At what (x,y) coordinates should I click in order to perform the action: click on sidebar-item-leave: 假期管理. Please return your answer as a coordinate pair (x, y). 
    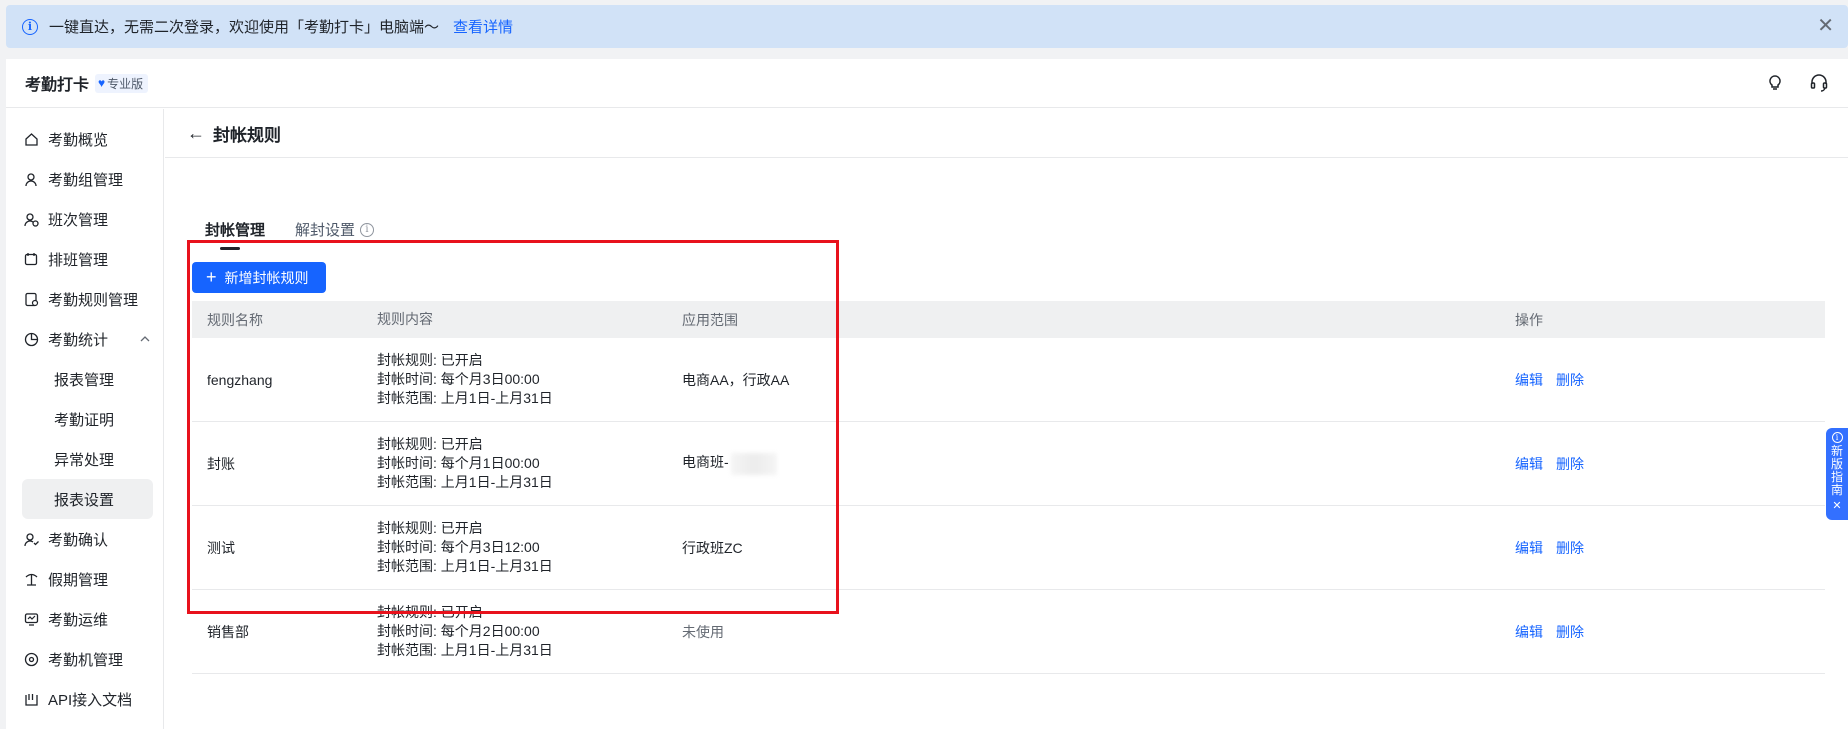
    Looking at the image, I should click on (84, 579).